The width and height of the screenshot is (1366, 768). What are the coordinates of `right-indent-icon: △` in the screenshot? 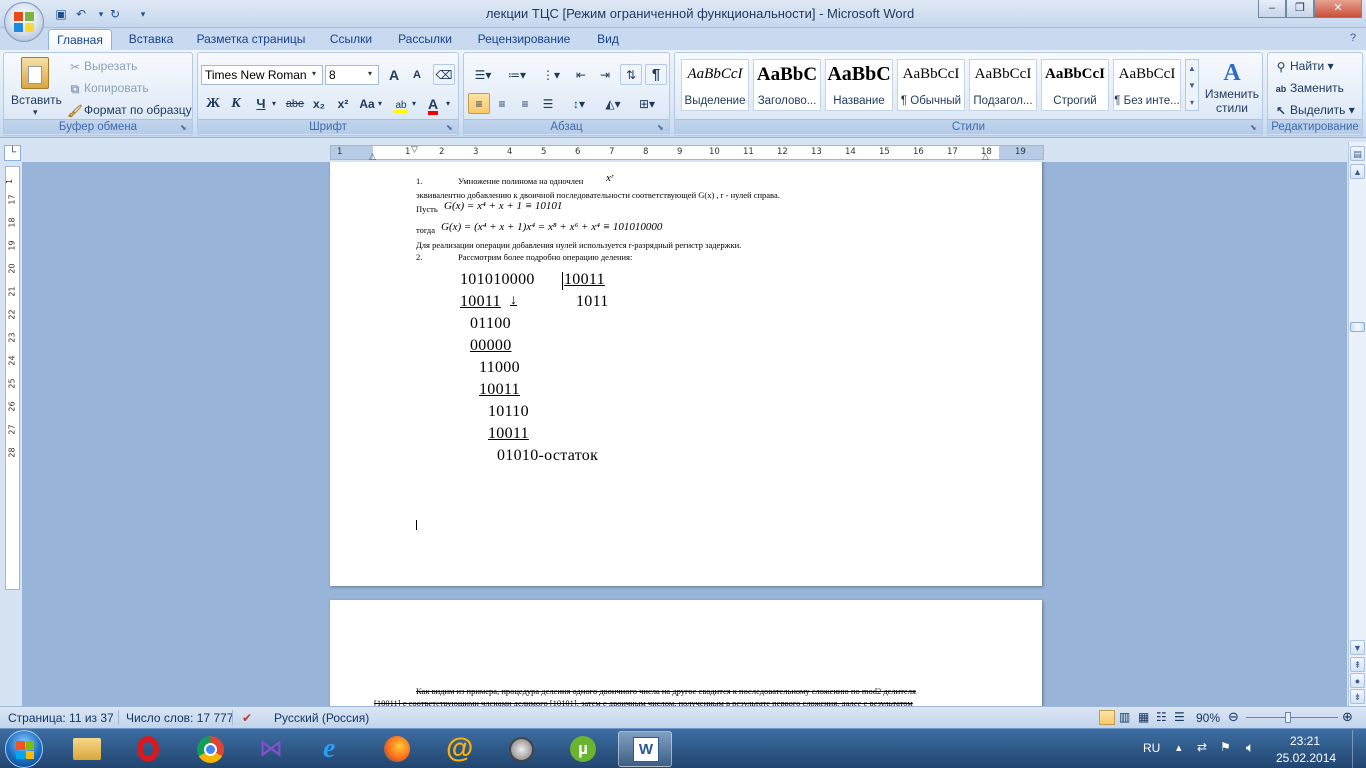 It's located at (985, 156).